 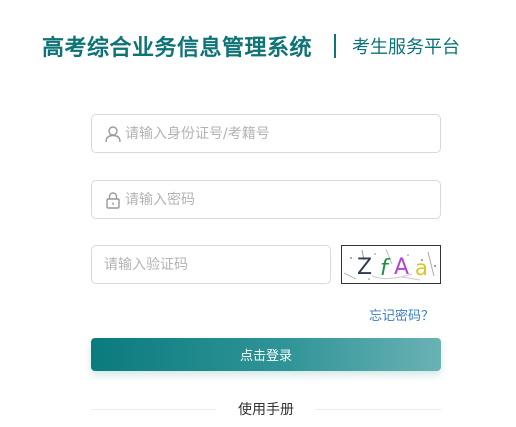 I want to click on password-field, so click(x=266, y=199).